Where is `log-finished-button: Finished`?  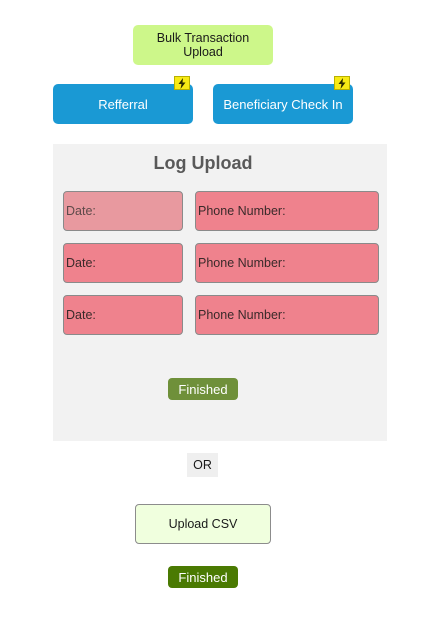
log-finished-button: Finished is located at coordinates (203, 389).